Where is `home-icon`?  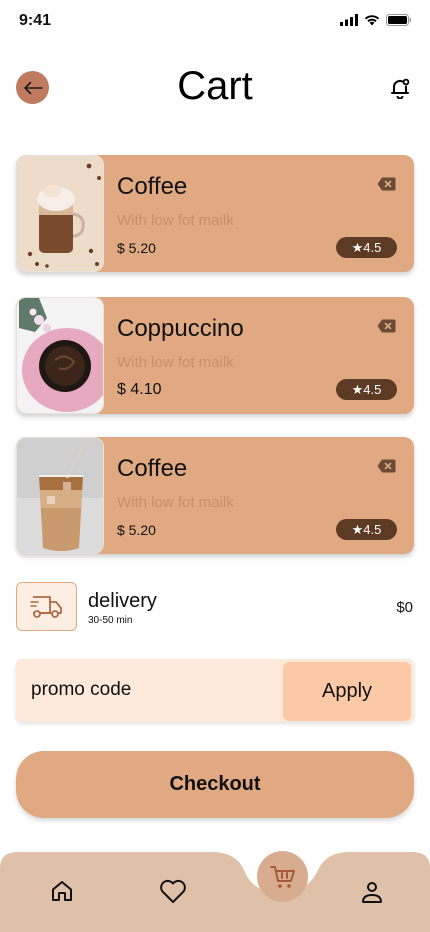 home-icon is located at coordinates (62, 891).